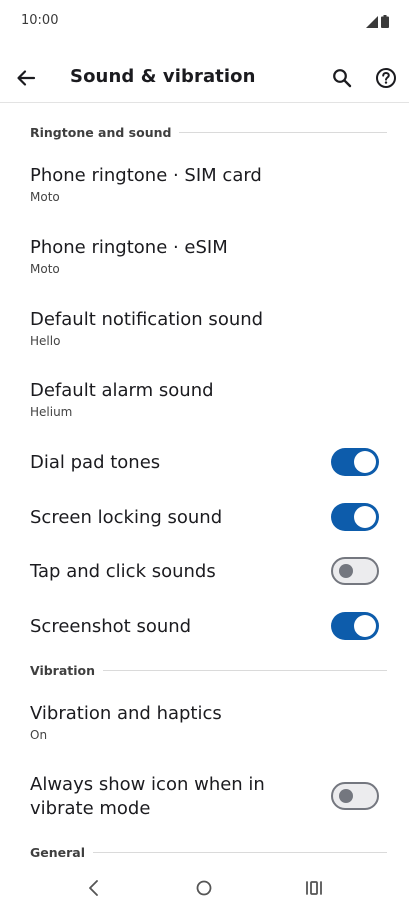 The width and height of the screenshot is (409, 910). I want to click on pref-title: Tap and click sounds, so click(123, 571).